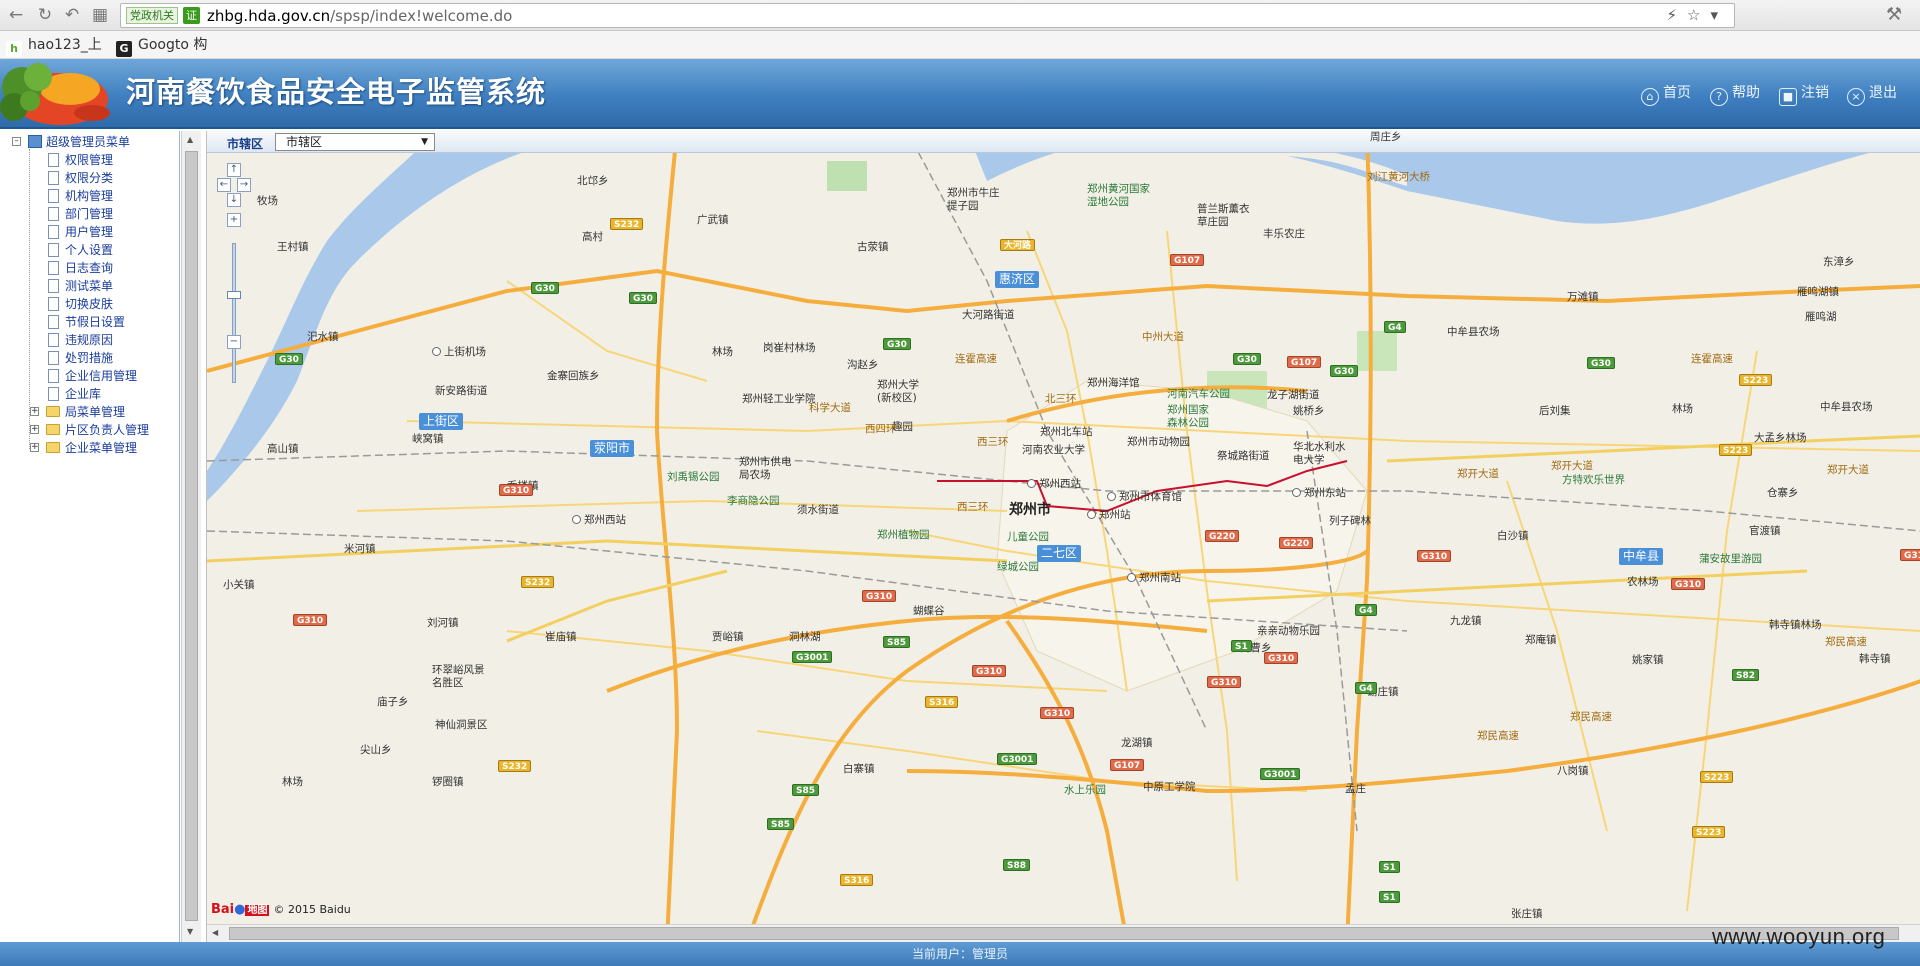 The height and width of the screenshot is (966, 1920). Describe the element at coordinates (1366, 610) in the screenshot. I see `road-shield: G4` at that location.